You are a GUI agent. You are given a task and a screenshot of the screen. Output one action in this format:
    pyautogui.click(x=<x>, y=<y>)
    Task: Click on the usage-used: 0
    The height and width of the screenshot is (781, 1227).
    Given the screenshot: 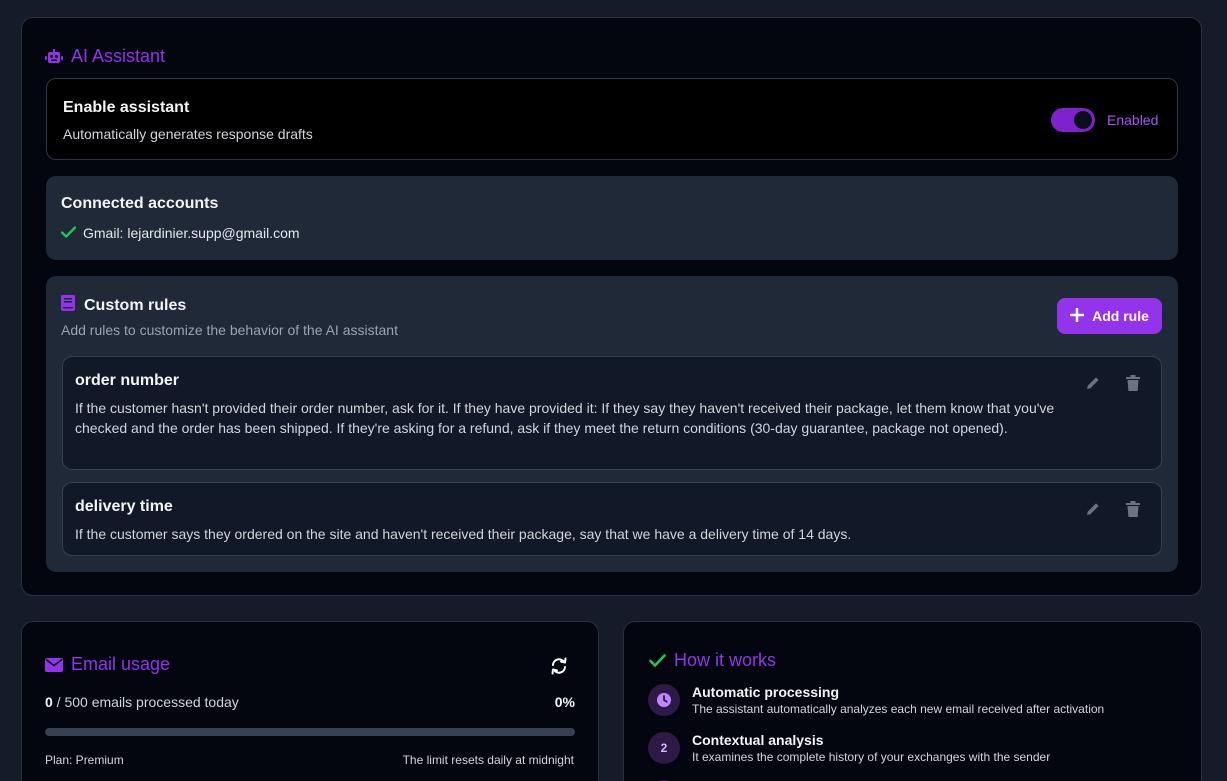 What is the action you would take?
    pyautogui.click(x=49, y=702)
    